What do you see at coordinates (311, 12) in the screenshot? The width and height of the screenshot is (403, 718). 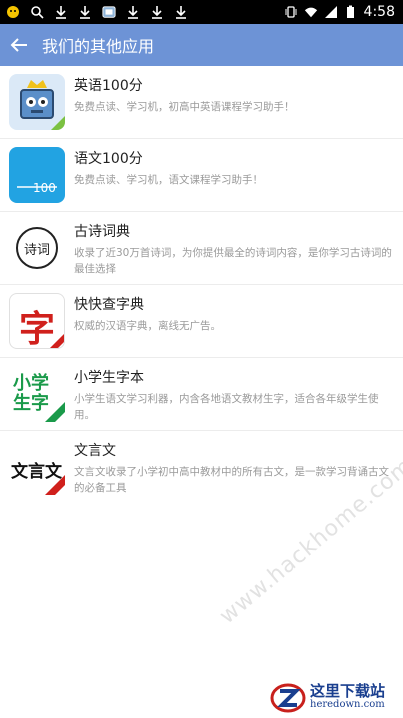 I see `wifi-icon` at bounding box center [311, 12].